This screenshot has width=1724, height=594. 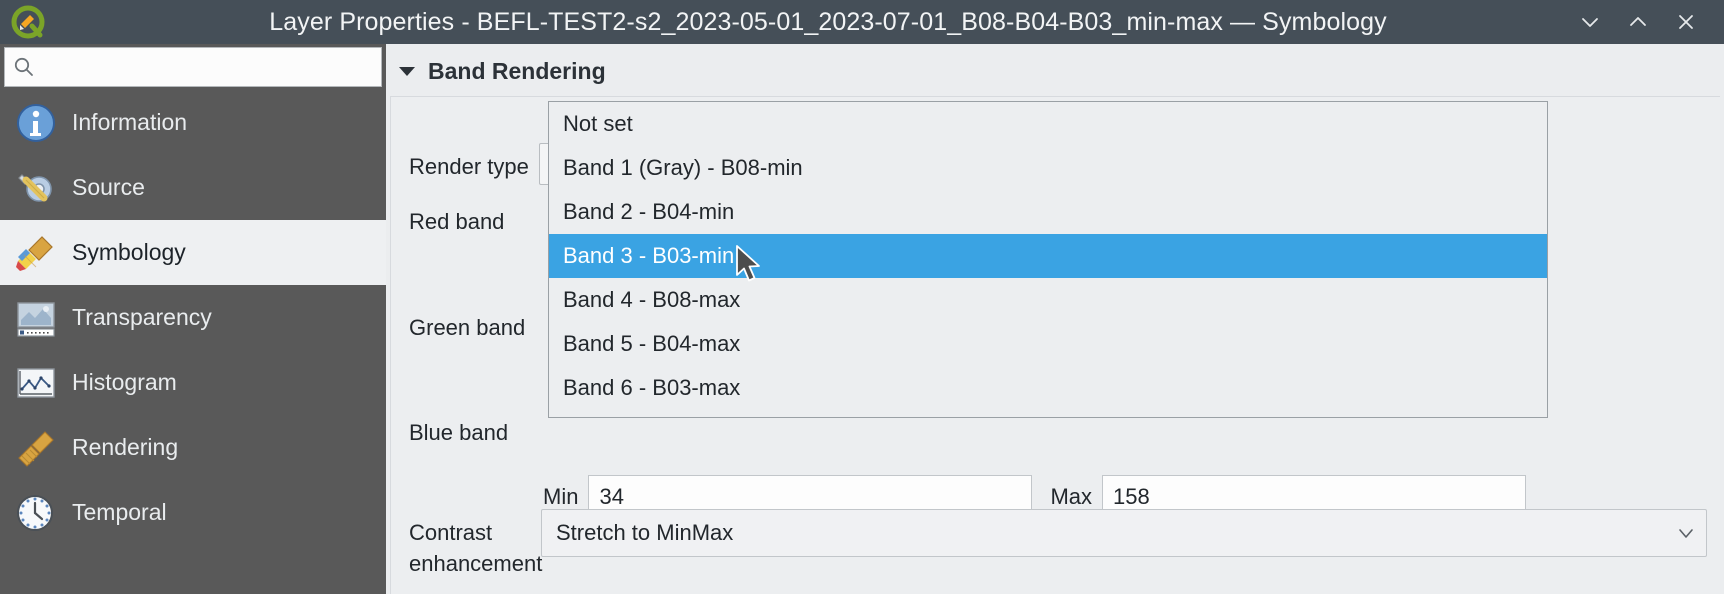 What do you see at coordinates (36, 448) in the screenshot?
I see `rendering-icon` at bounding box center [36, 448].